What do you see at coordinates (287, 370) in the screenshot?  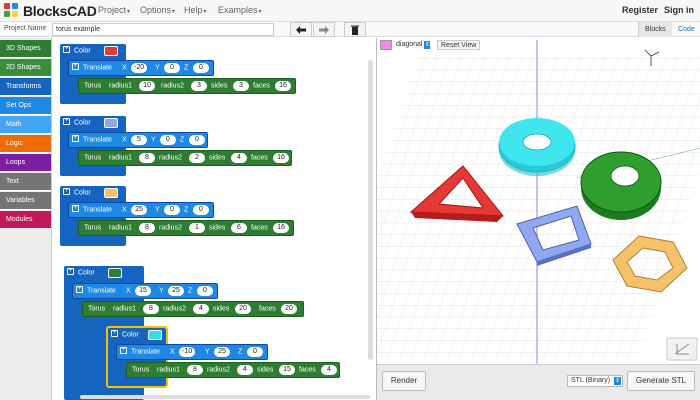 I see `sides-field: 15` at bounding box center [287, 370].